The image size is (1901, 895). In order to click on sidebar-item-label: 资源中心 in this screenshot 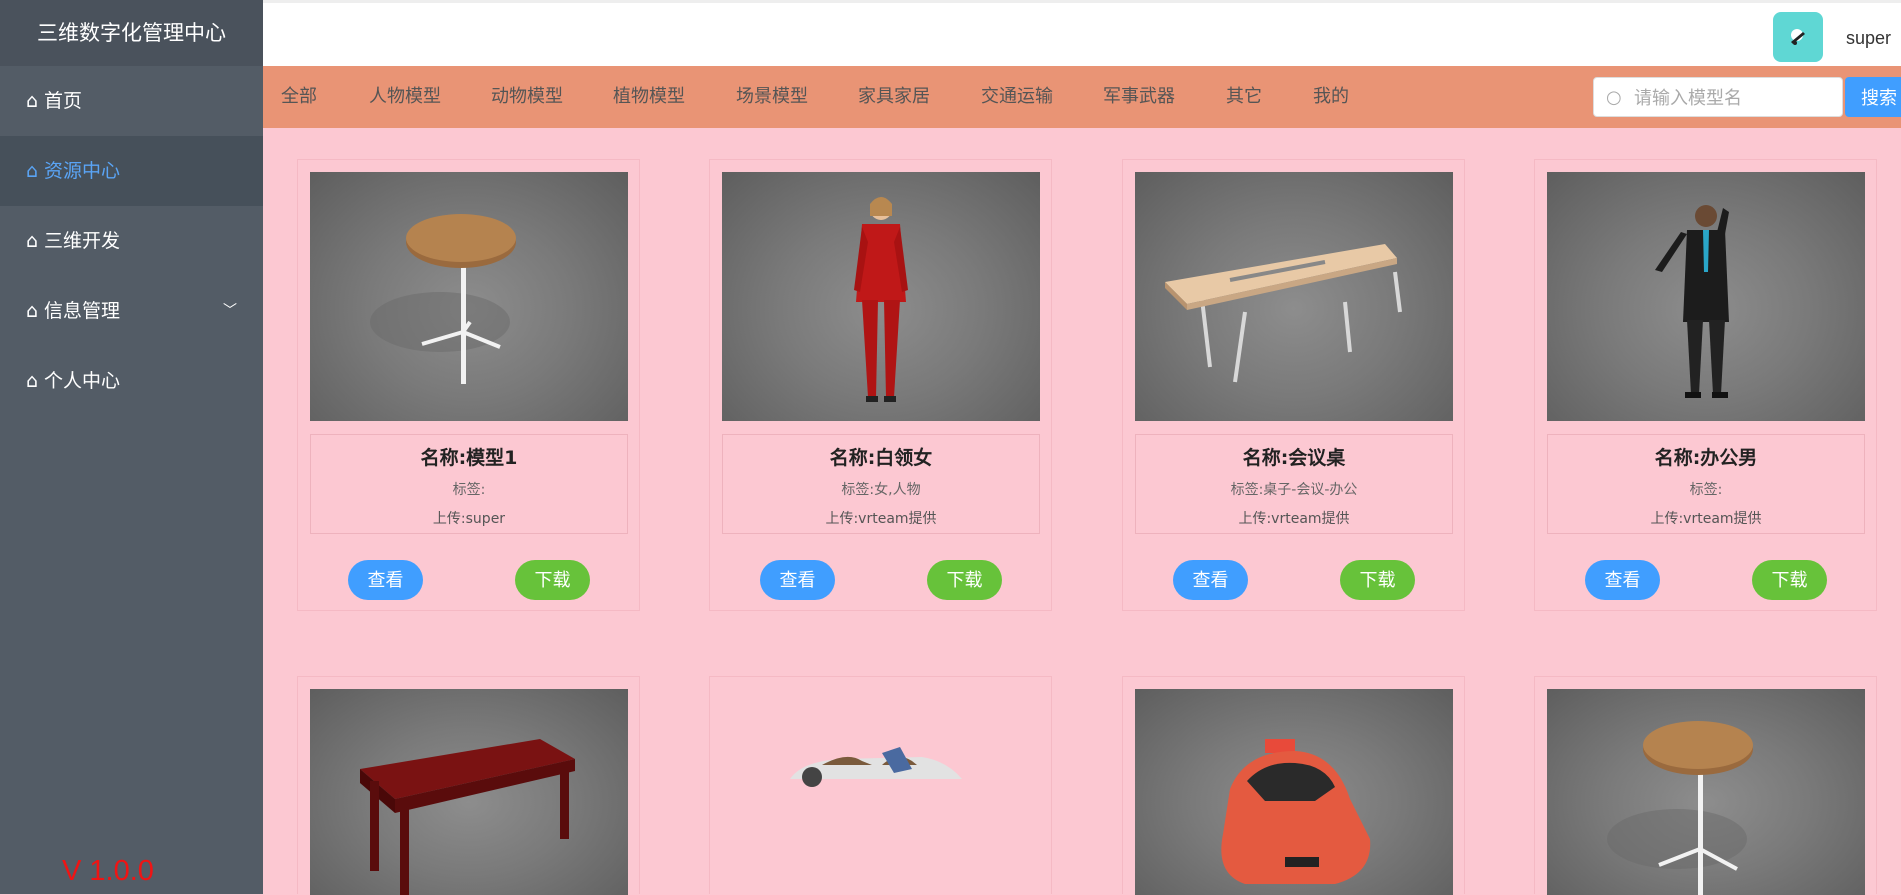, I will do `click(82, 171)`.